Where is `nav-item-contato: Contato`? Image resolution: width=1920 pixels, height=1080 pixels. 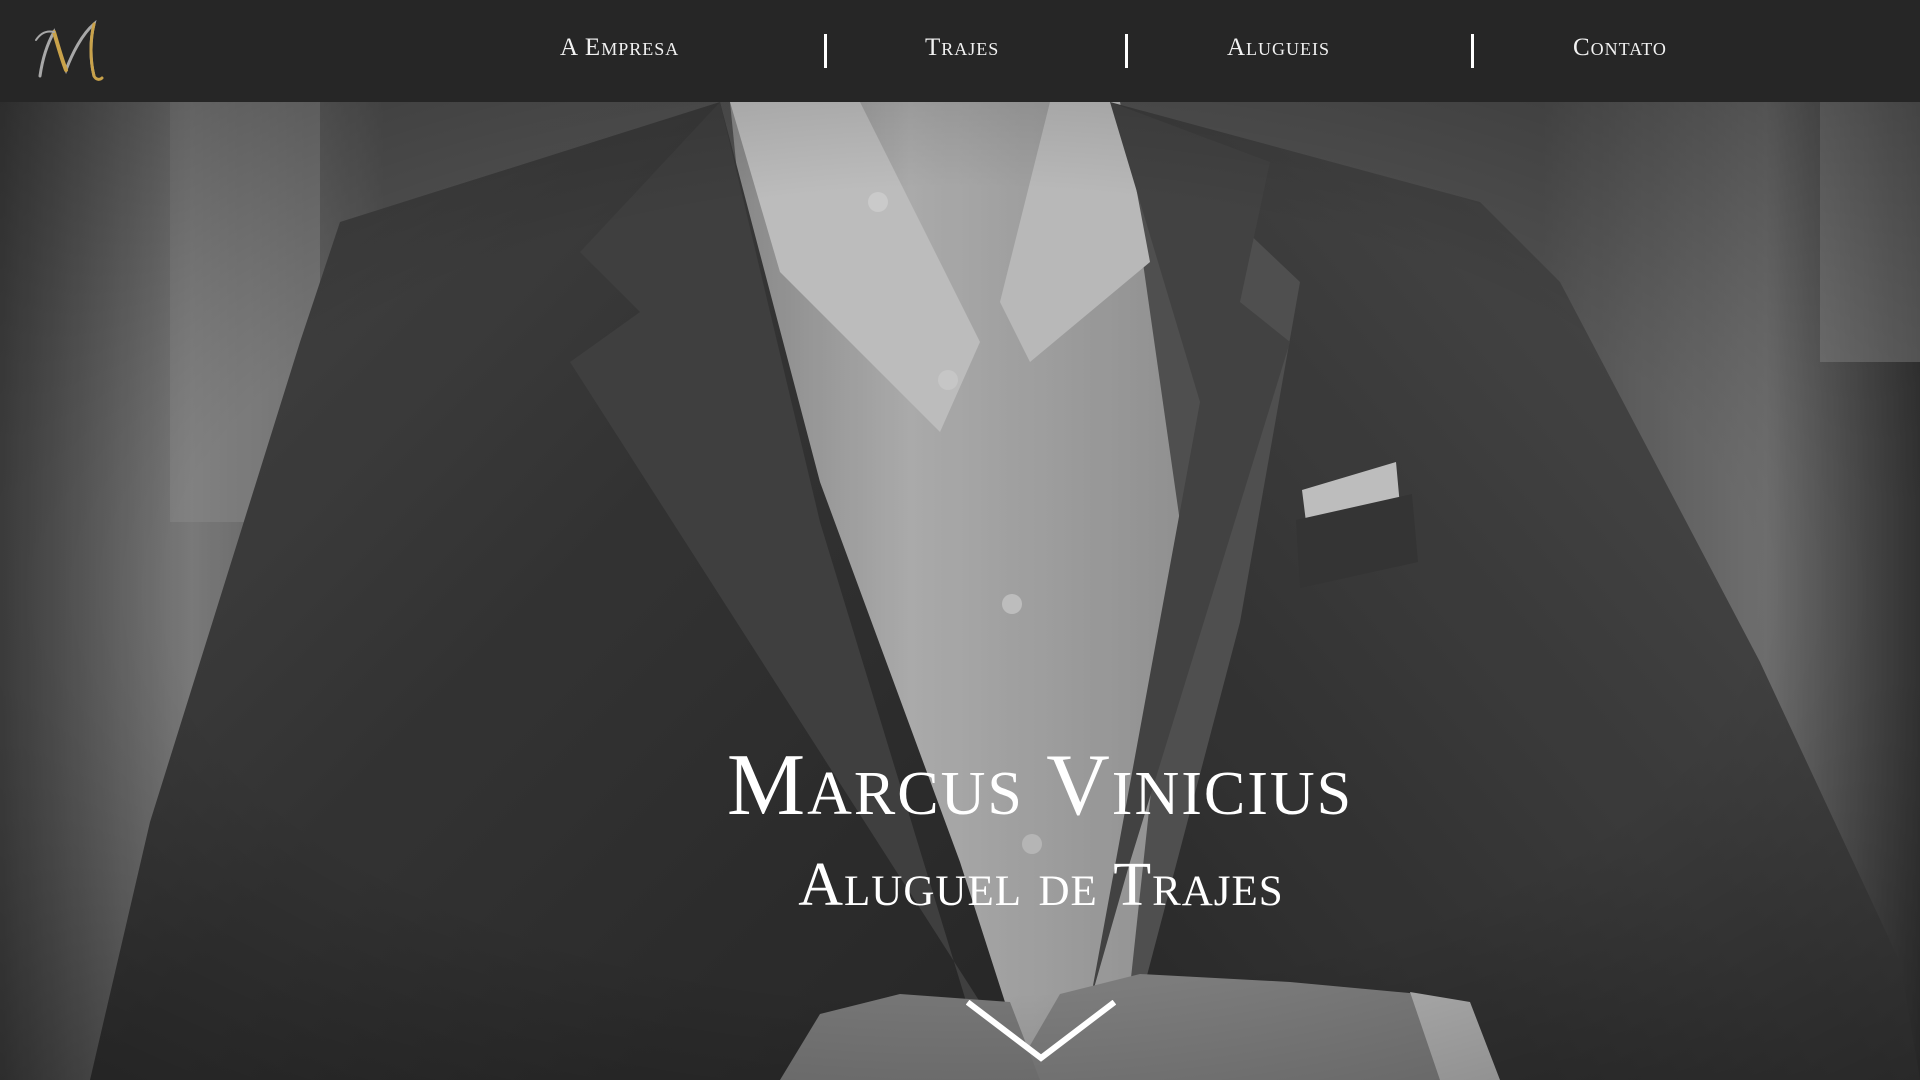 nav-item-contato: Contato is located at coordinates (1620, 51).